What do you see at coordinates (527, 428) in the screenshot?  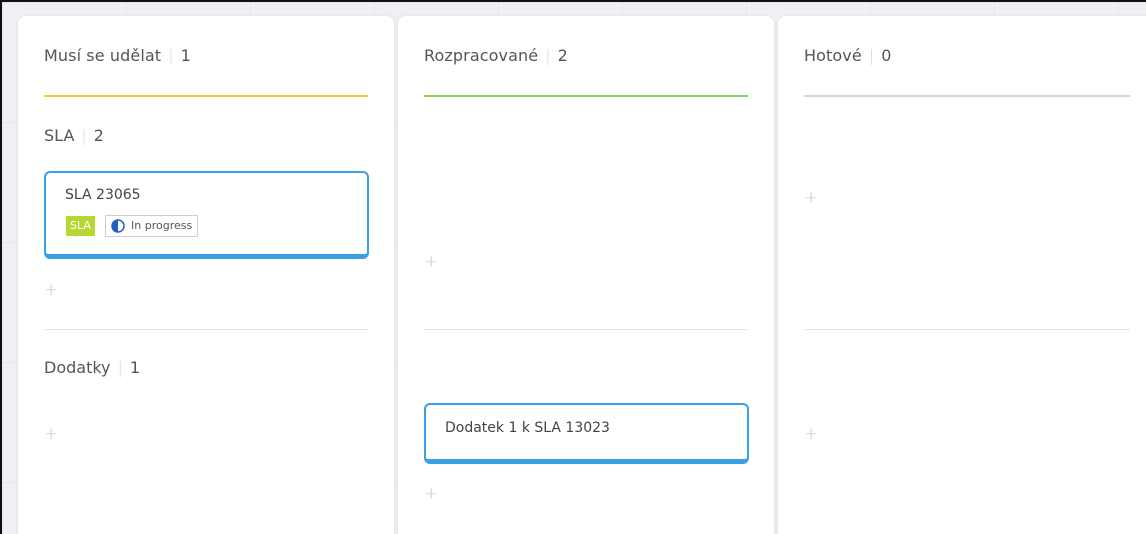 I see `card-title: Dodatek 1 k SLA 13023` at bounding box center [527, 428].